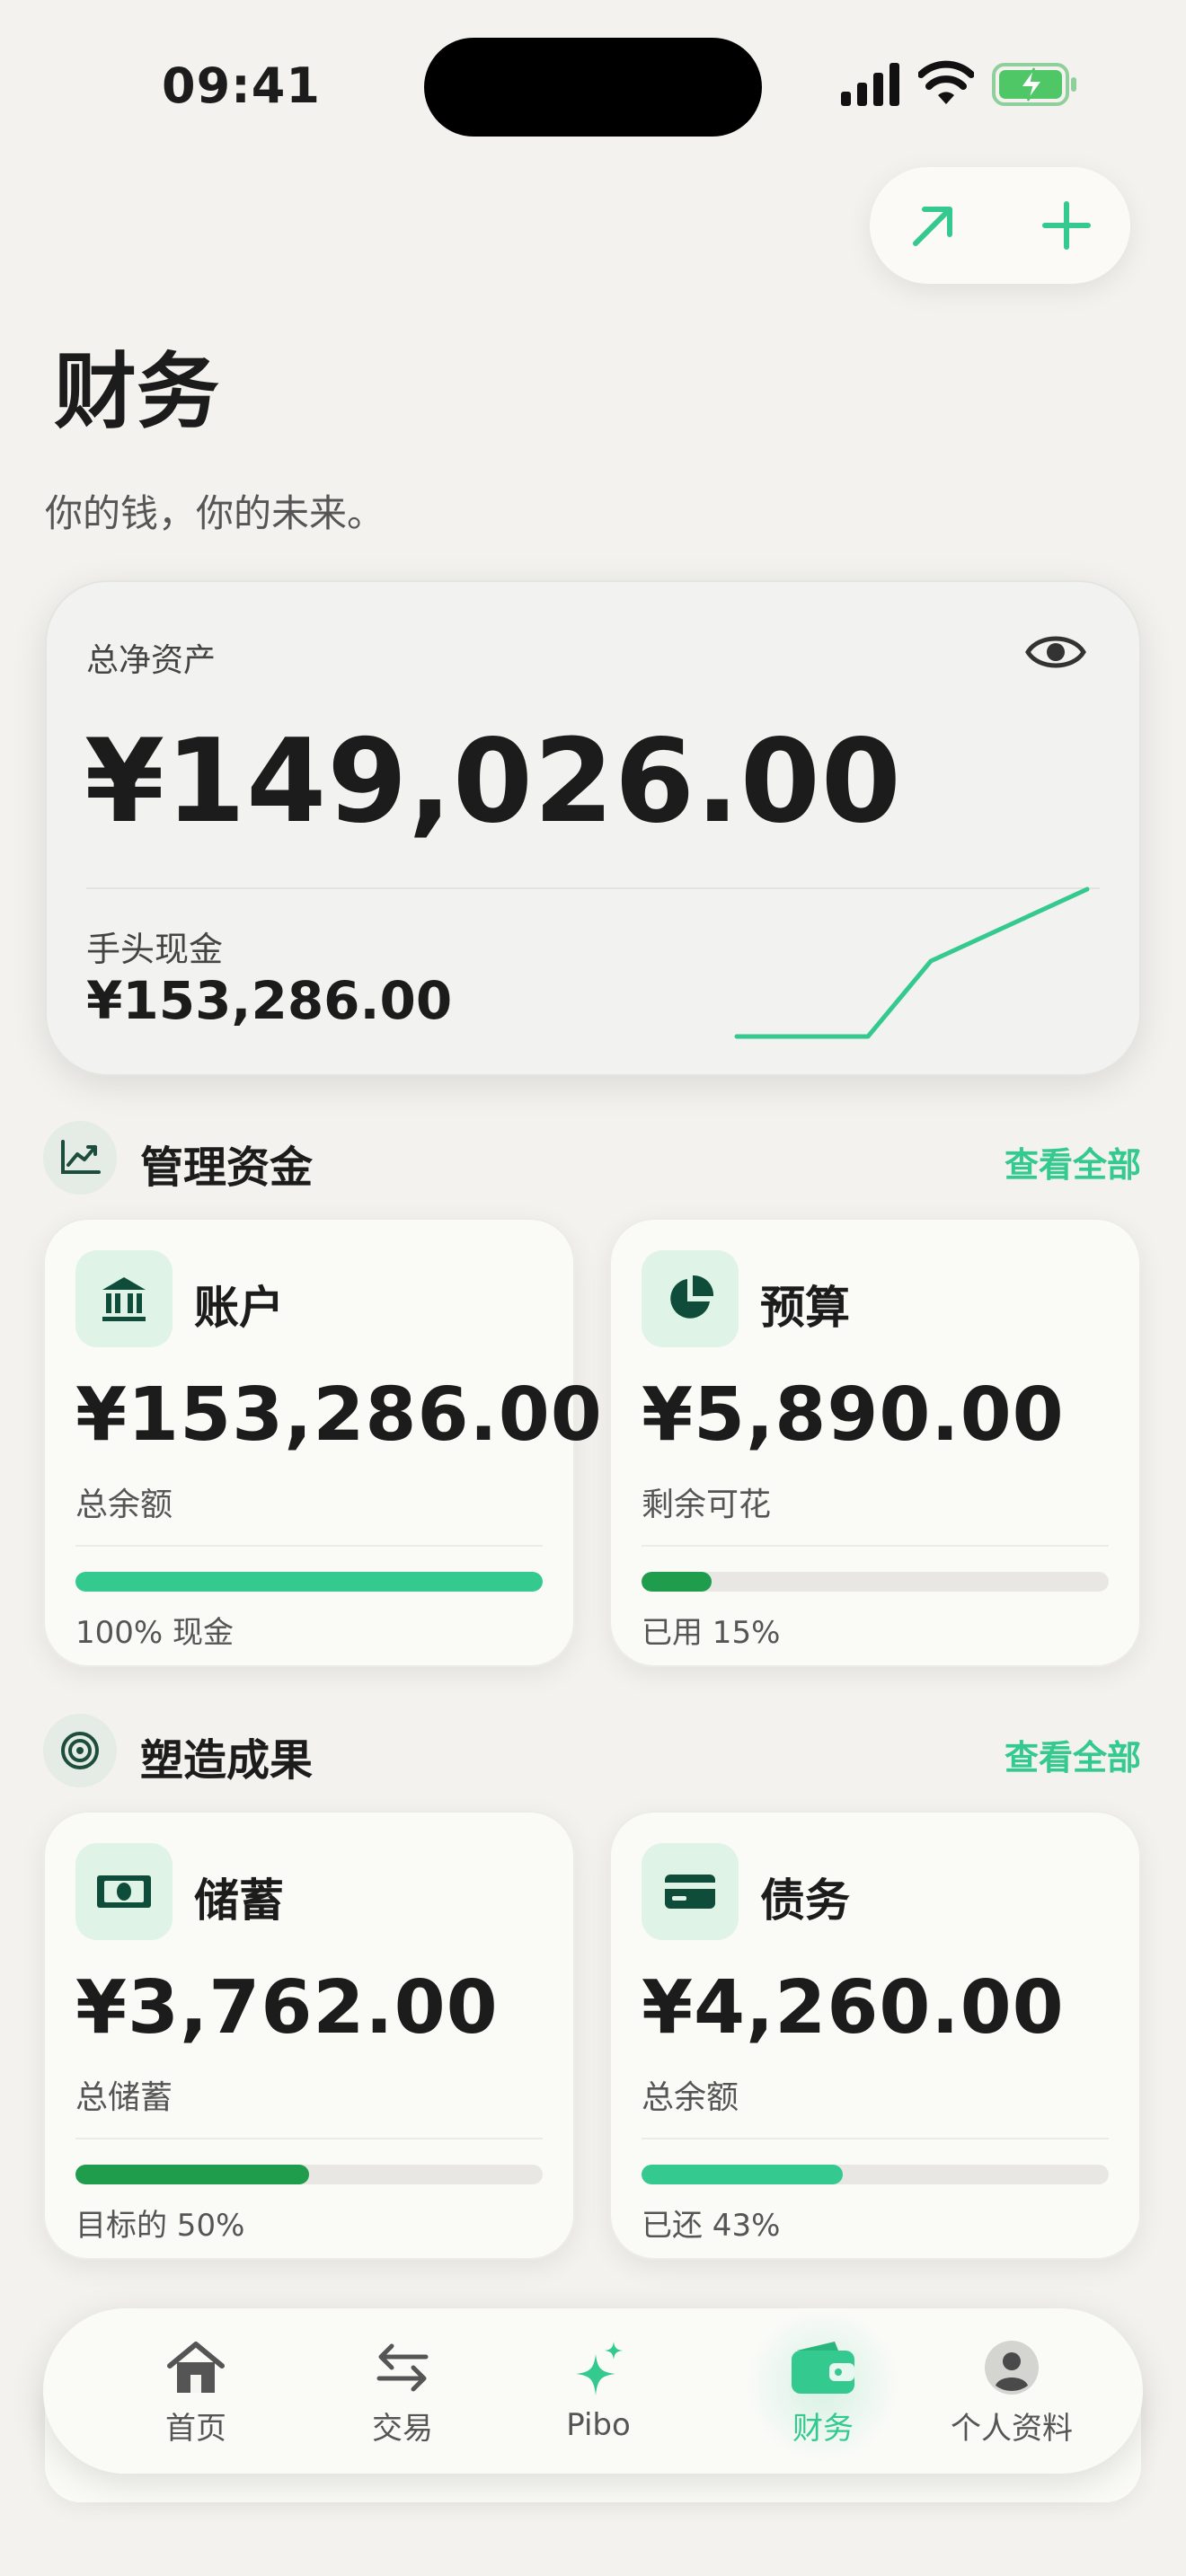  I want to click on accounts-footnote: 100% 现金, so click(155, 1633).